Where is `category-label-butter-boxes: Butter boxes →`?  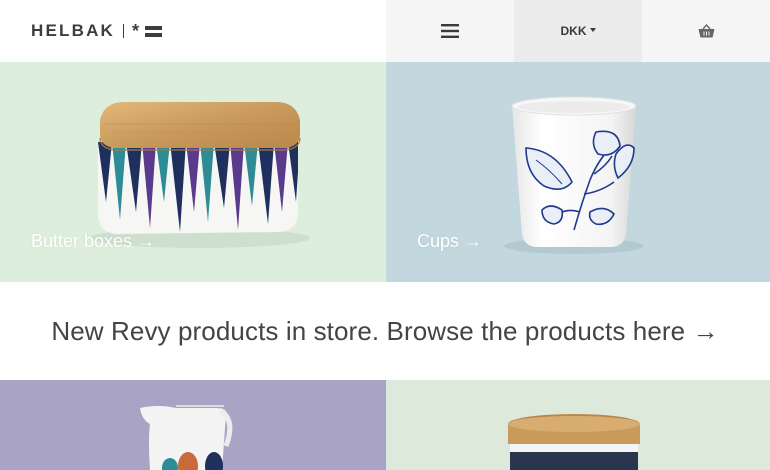 category-label-butter-boxes: Butter boxes → is located at coordinates (93, 241).